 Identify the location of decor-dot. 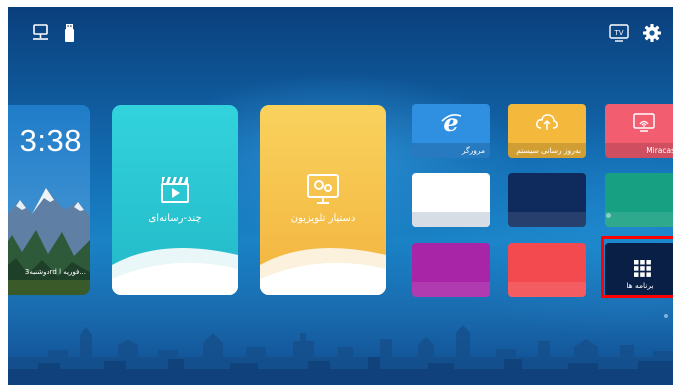
(608, 215).